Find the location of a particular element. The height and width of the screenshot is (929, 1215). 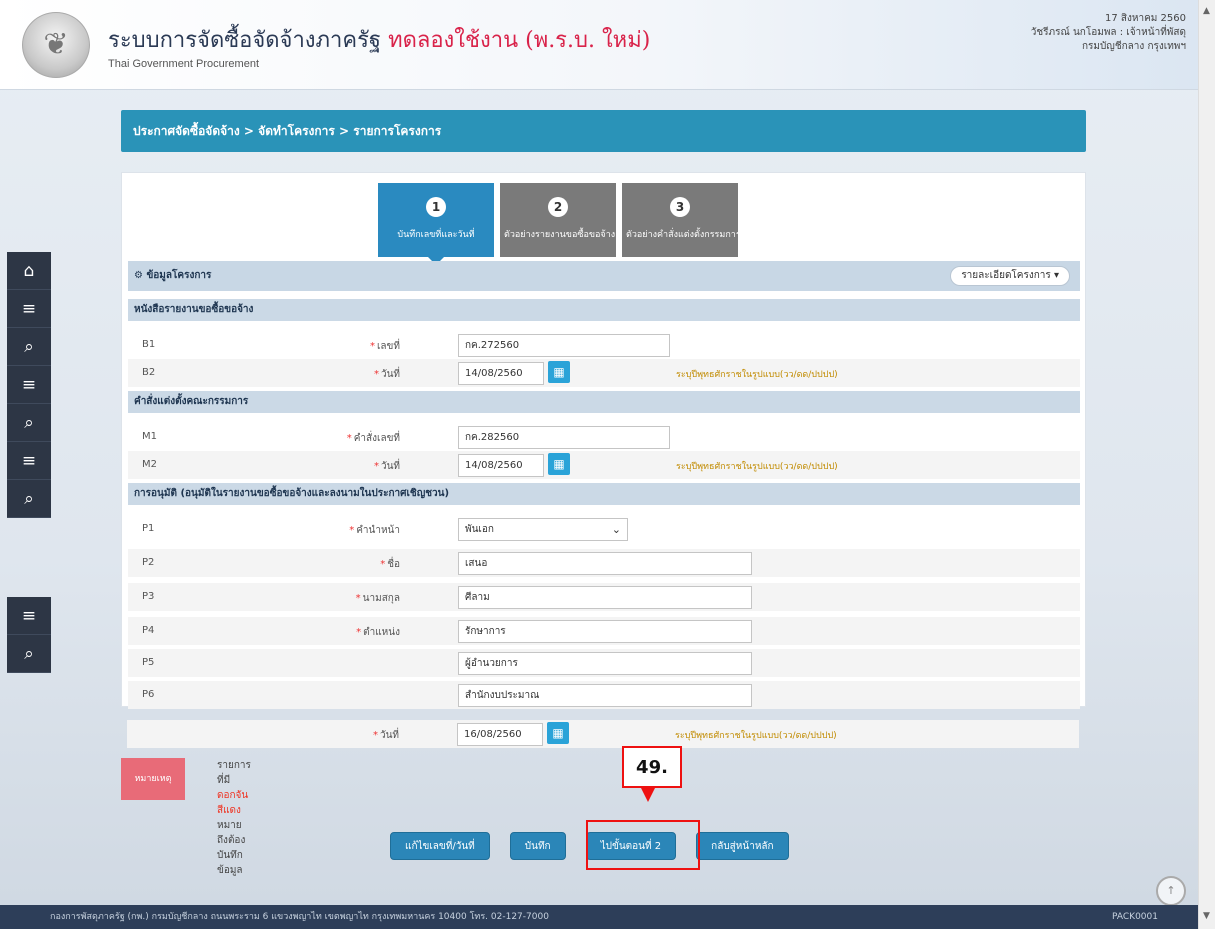

project-info-bar: ⚙ ข้อมูลโครงการ รายละเอียดโครงการ ▾ is located at coordinates (604, 276).